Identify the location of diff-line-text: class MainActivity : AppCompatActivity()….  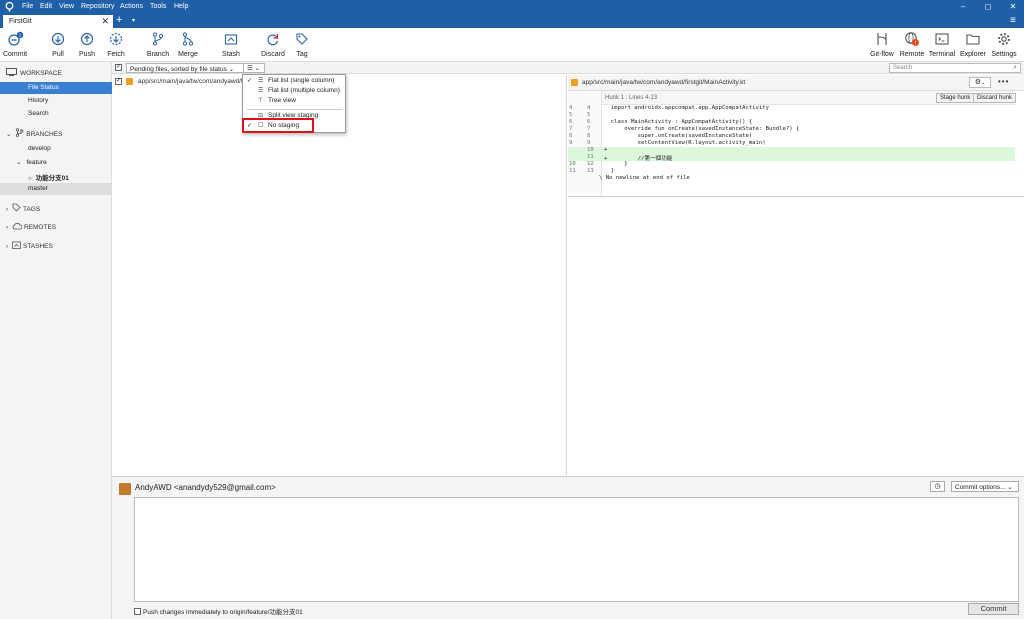
(678, 122).